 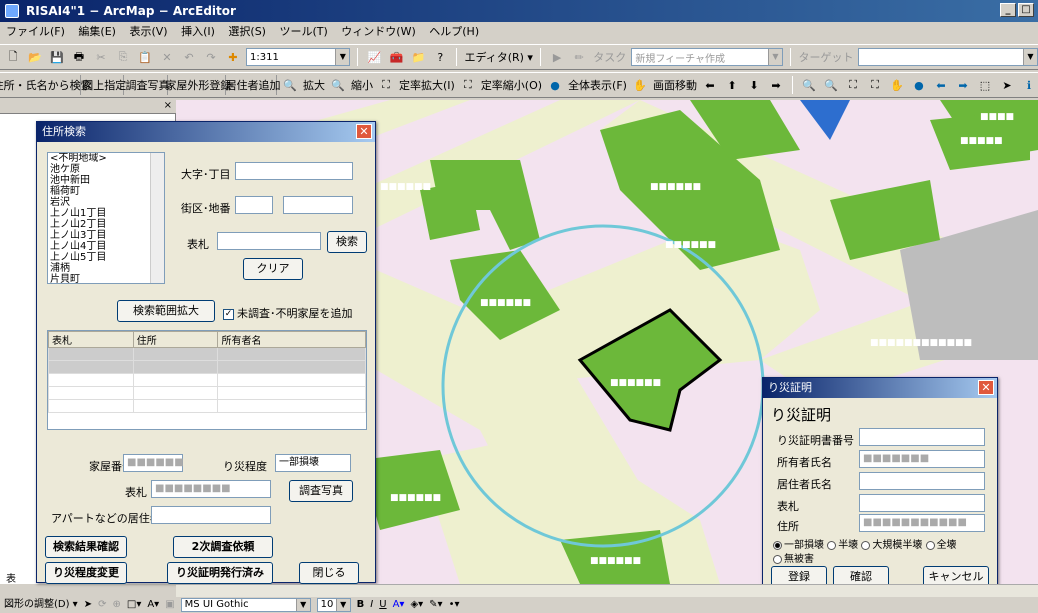 What do you see at coordinates (313, 463) in the screenshot?
I see `damage-field: 一部損壊` at bounding box center [313, 463].